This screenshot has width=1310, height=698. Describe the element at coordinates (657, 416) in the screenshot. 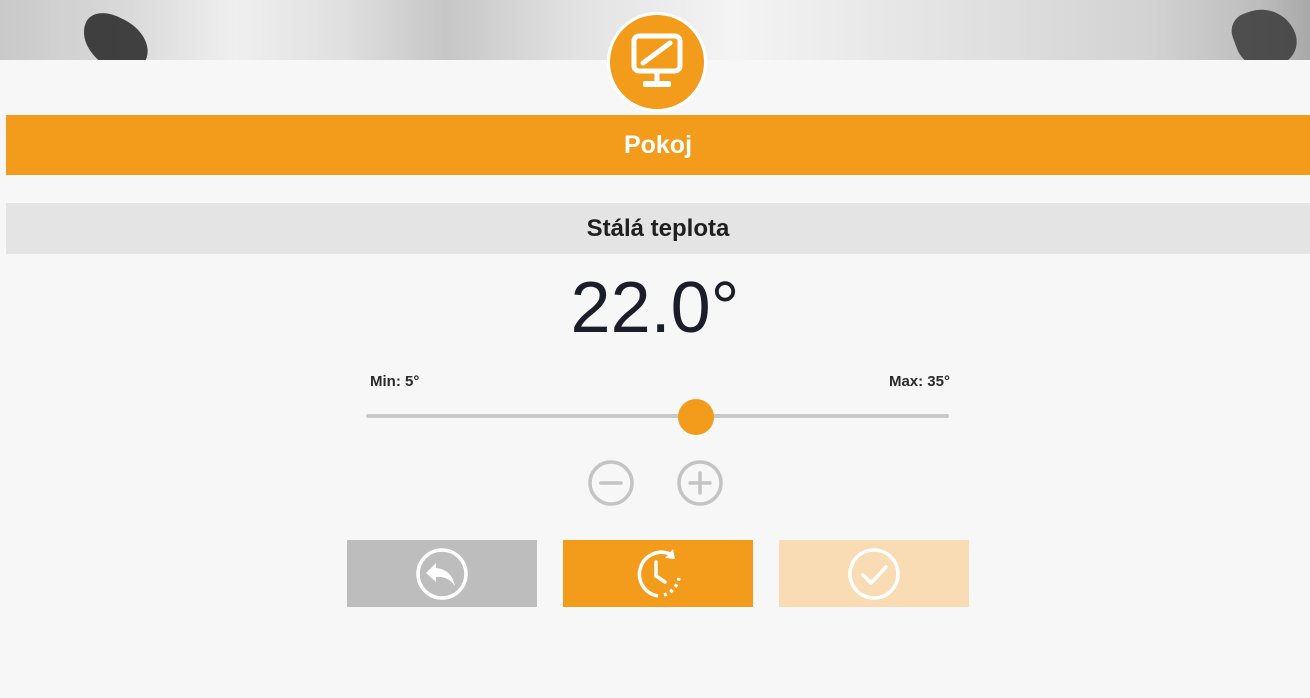

I see `temperature-slider-track` at that location.